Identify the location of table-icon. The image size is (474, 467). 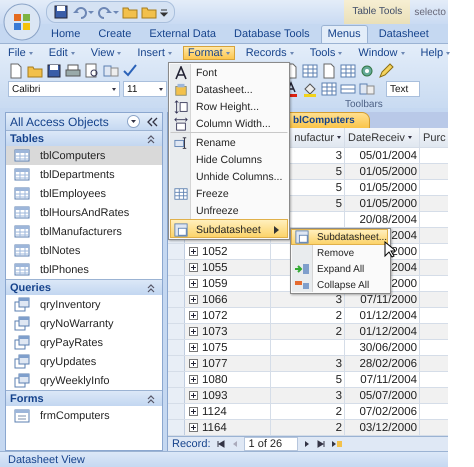
(22, 174).